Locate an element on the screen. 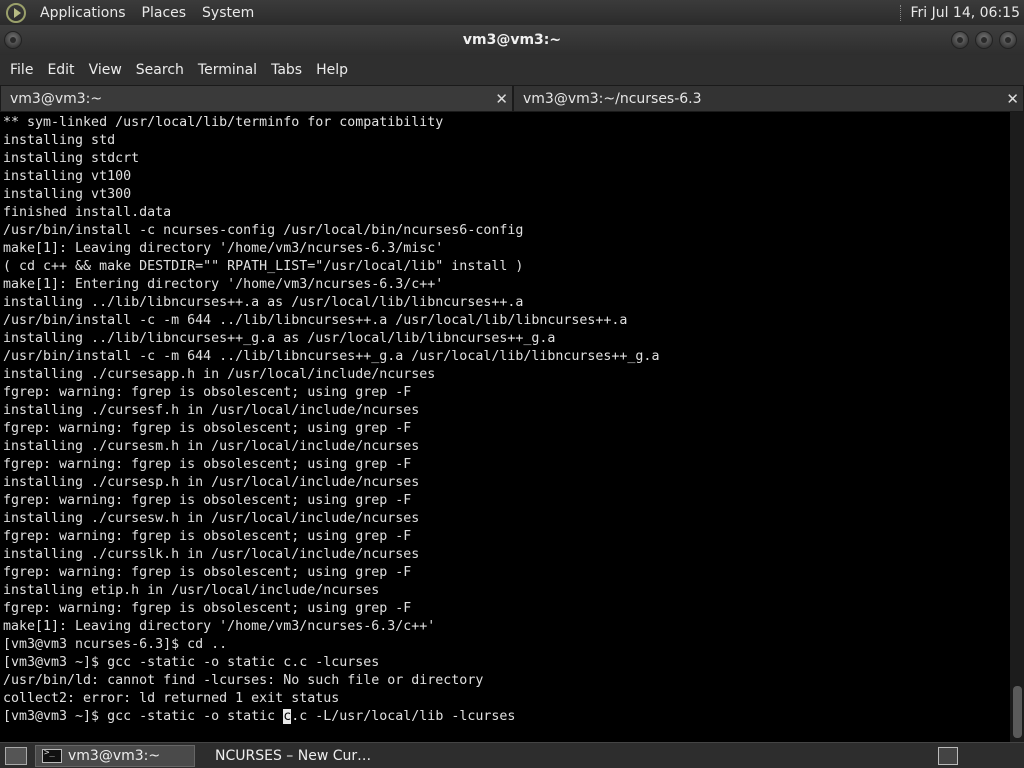 The width and height of the screenshot is (1024, 768). menu-file: File is located at coordinates (21, 70).